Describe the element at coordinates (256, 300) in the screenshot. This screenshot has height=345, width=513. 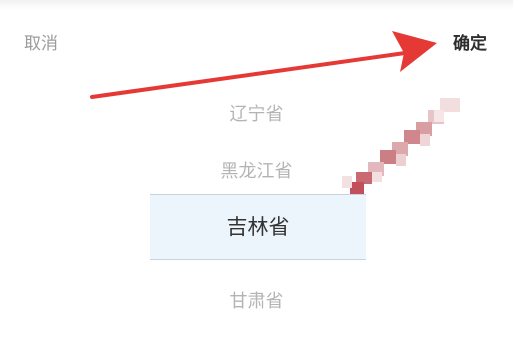
I see `picker-item-gansu: 甘肃省` at that location.